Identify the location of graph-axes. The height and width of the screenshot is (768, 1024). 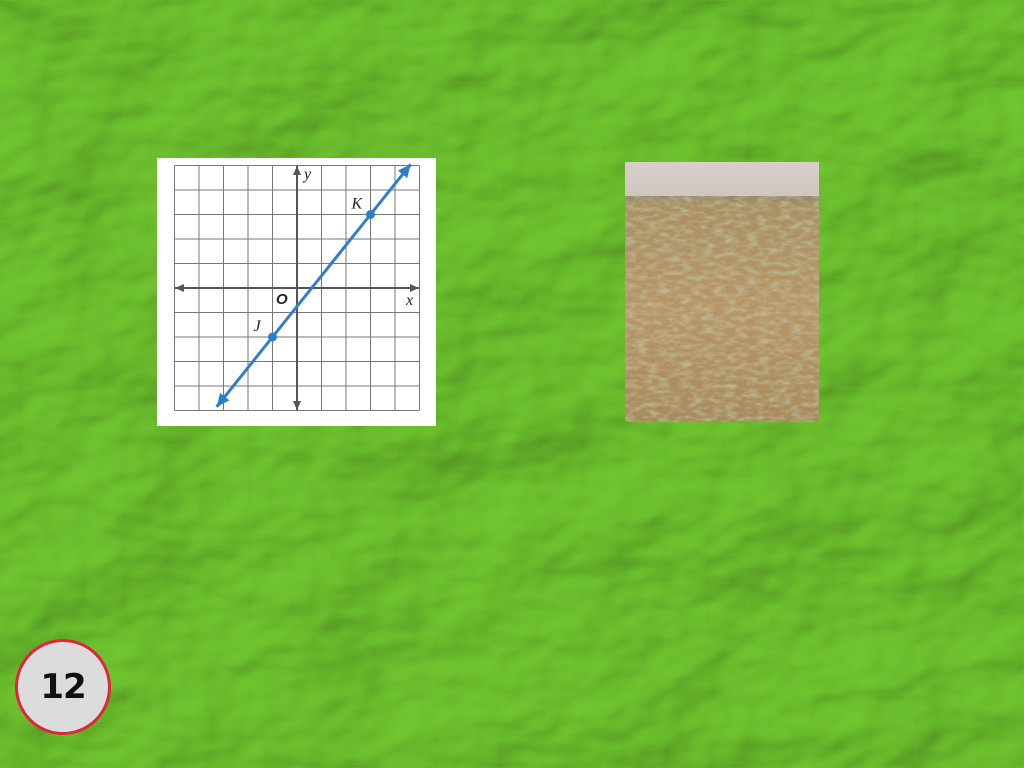
(297, 288).